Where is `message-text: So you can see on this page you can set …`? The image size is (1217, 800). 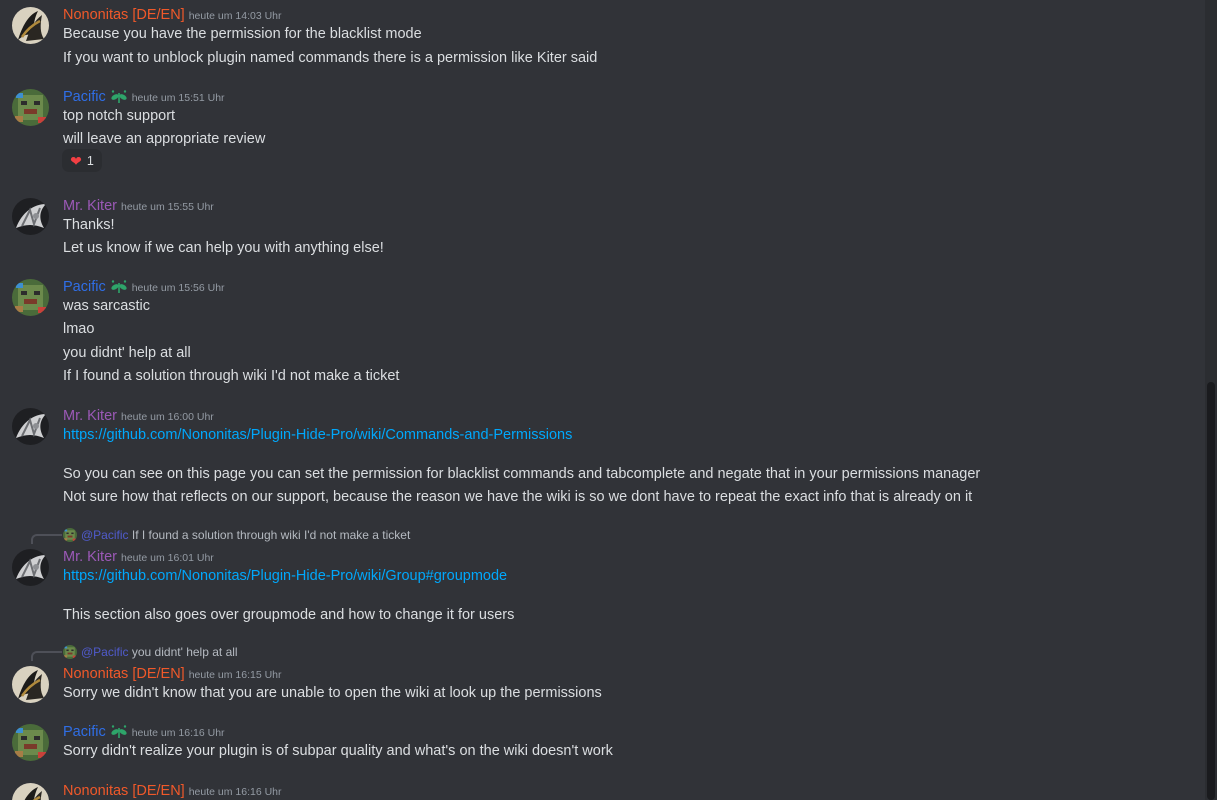
message-text: So you can see on this page you can set … is located at coordinates (522, 474).